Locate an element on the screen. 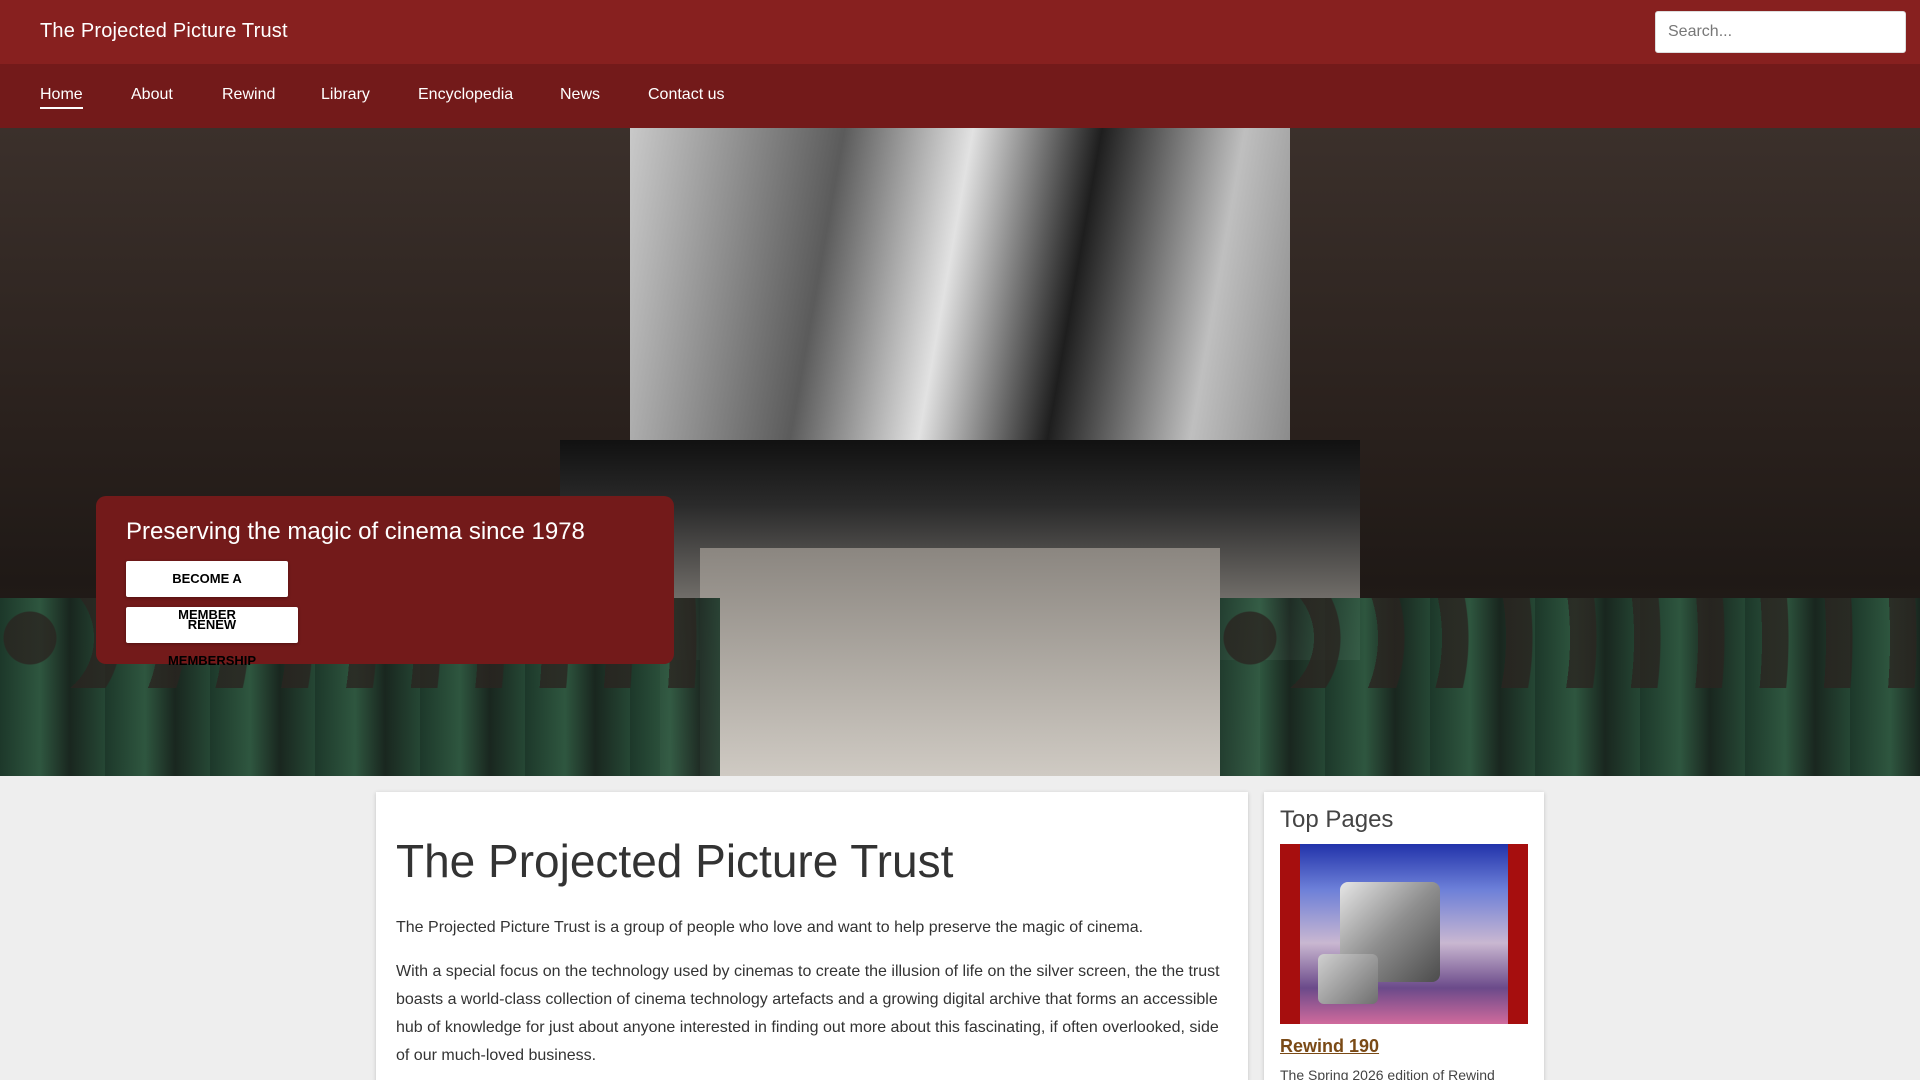 The height and width of the screenshot is (1080, 1920). nav-item-rewind: Rewind is located at coordinates (248, 95).